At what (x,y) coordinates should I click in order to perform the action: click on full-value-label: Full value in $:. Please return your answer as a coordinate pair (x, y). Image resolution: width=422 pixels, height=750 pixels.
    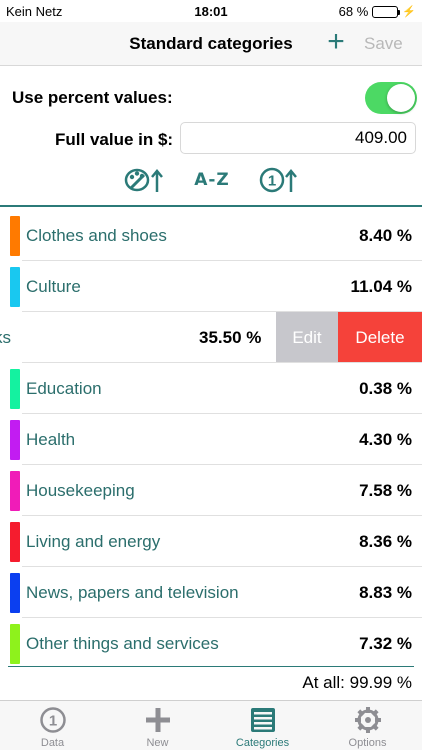
    Looking at the image, I should click on (114, 139).